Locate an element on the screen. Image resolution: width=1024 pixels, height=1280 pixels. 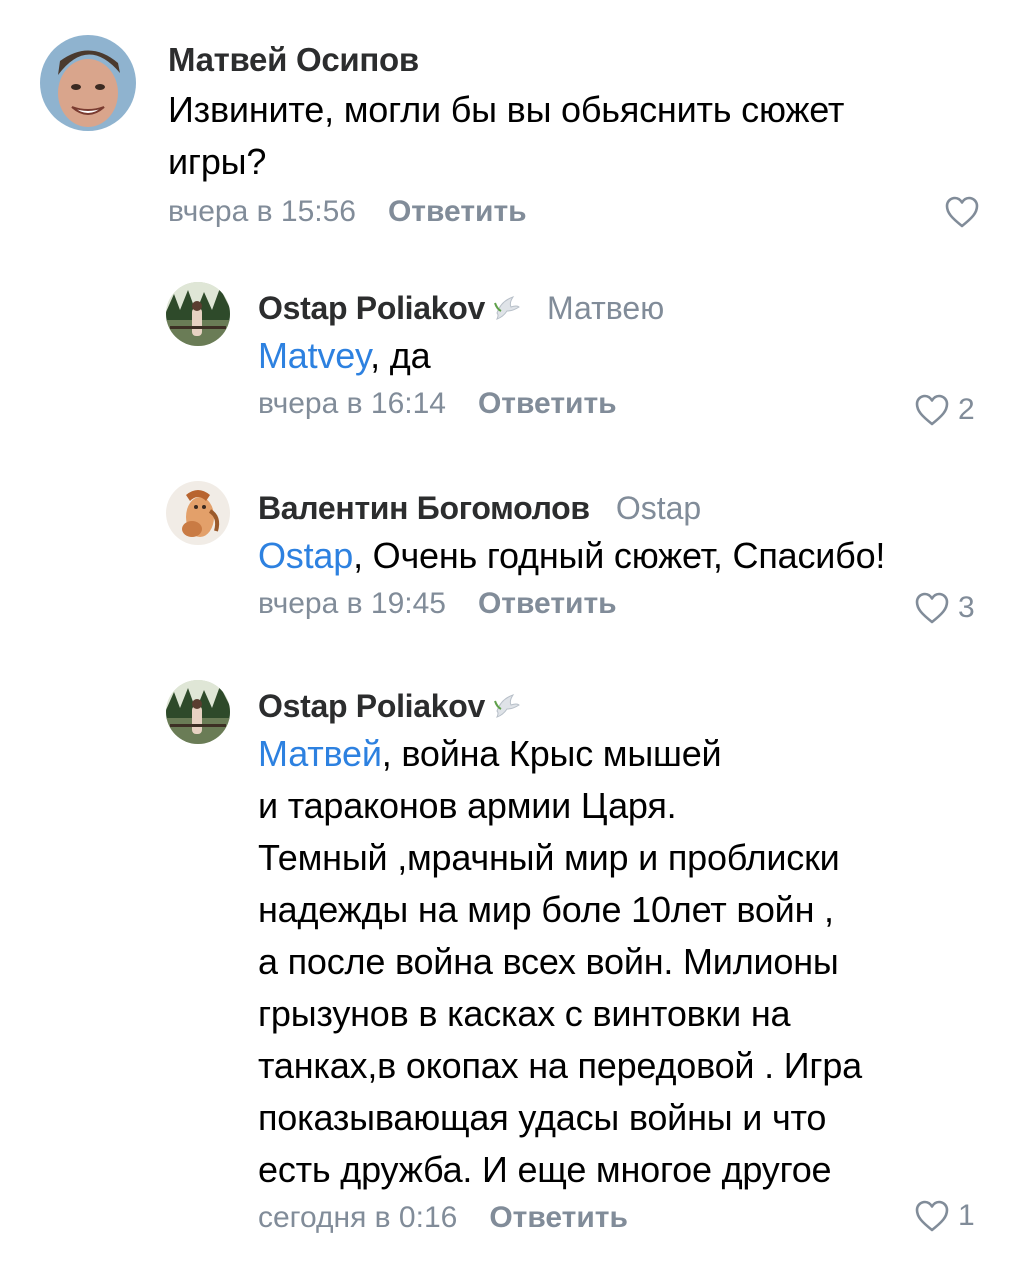
comment-text-line: надежды на мир боле 10лет войн , is located at coordinates (546, 909).